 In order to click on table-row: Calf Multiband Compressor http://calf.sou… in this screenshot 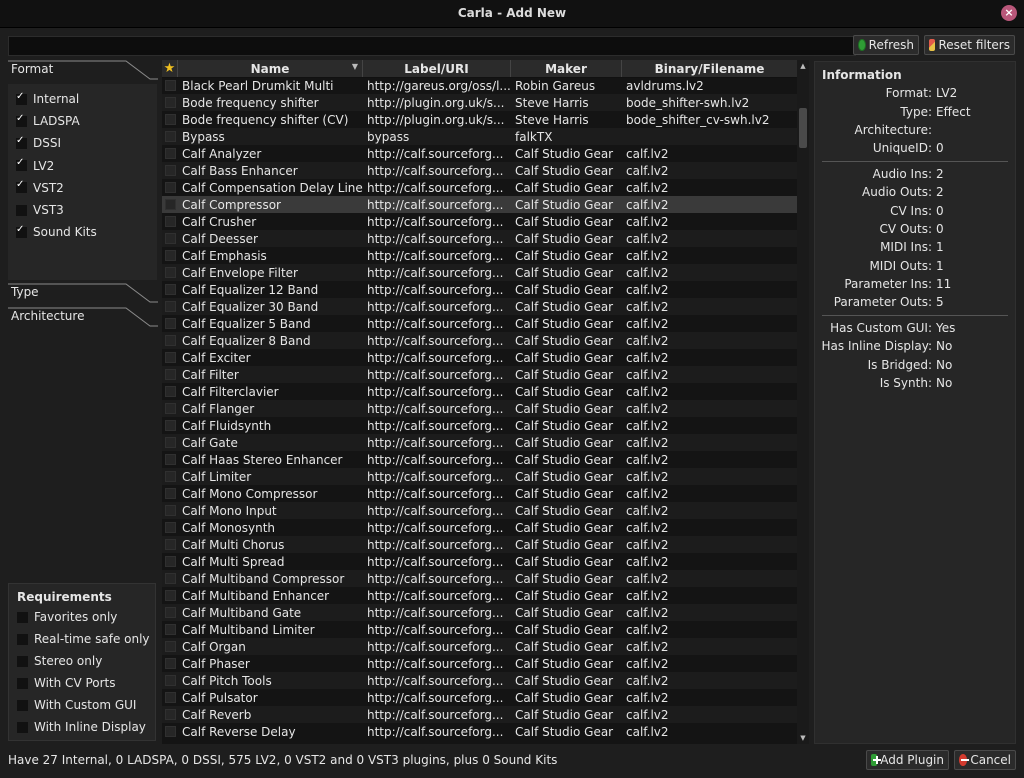, I will do `click(479, 578)`.